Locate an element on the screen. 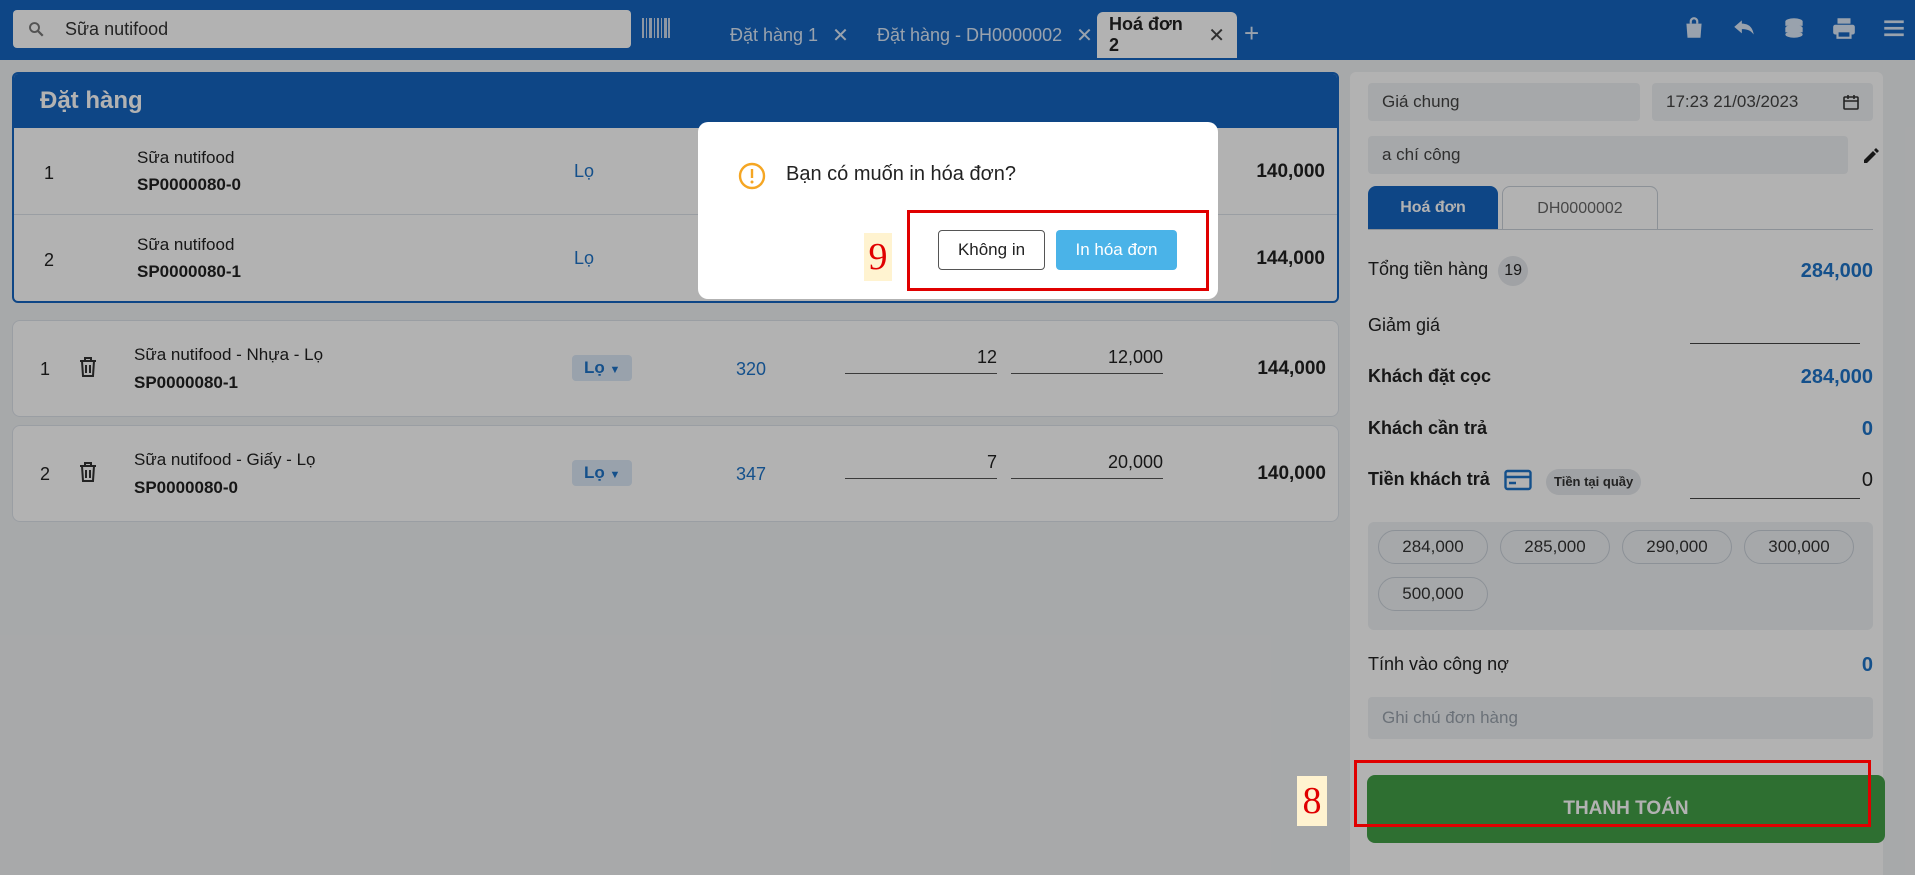 Image resolution: width=1915 pixels, height=875 pixels. step-9-highlight is located at coordinates (1058, 250).